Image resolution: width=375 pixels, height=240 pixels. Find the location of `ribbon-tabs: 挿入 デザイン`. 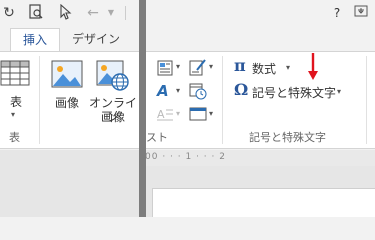

ribbon-tabs: 挿入 デザイン is located at coordinates (187, 40).